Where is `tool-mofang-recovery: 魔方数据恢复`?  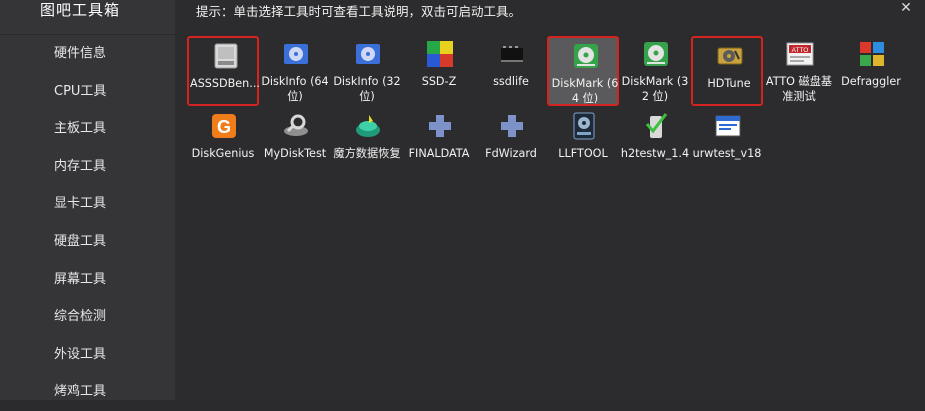
tool-mofang-recovery: 魔方数据恢复 is located at coordinates (367, 143).